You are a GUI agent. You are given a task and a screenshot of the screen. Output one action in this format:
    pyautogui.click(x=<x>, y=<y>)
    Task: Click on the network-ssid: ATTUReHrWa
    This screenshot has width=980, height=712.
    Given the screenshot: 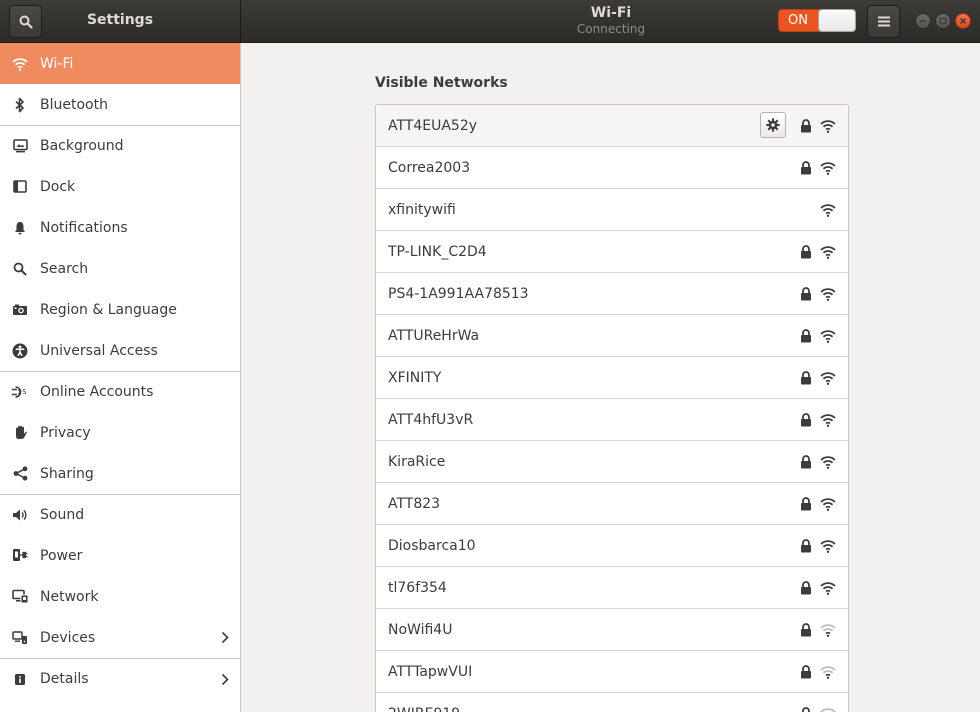 What is the action you would take?
    pyautogui.click(x=434, y=335)
    